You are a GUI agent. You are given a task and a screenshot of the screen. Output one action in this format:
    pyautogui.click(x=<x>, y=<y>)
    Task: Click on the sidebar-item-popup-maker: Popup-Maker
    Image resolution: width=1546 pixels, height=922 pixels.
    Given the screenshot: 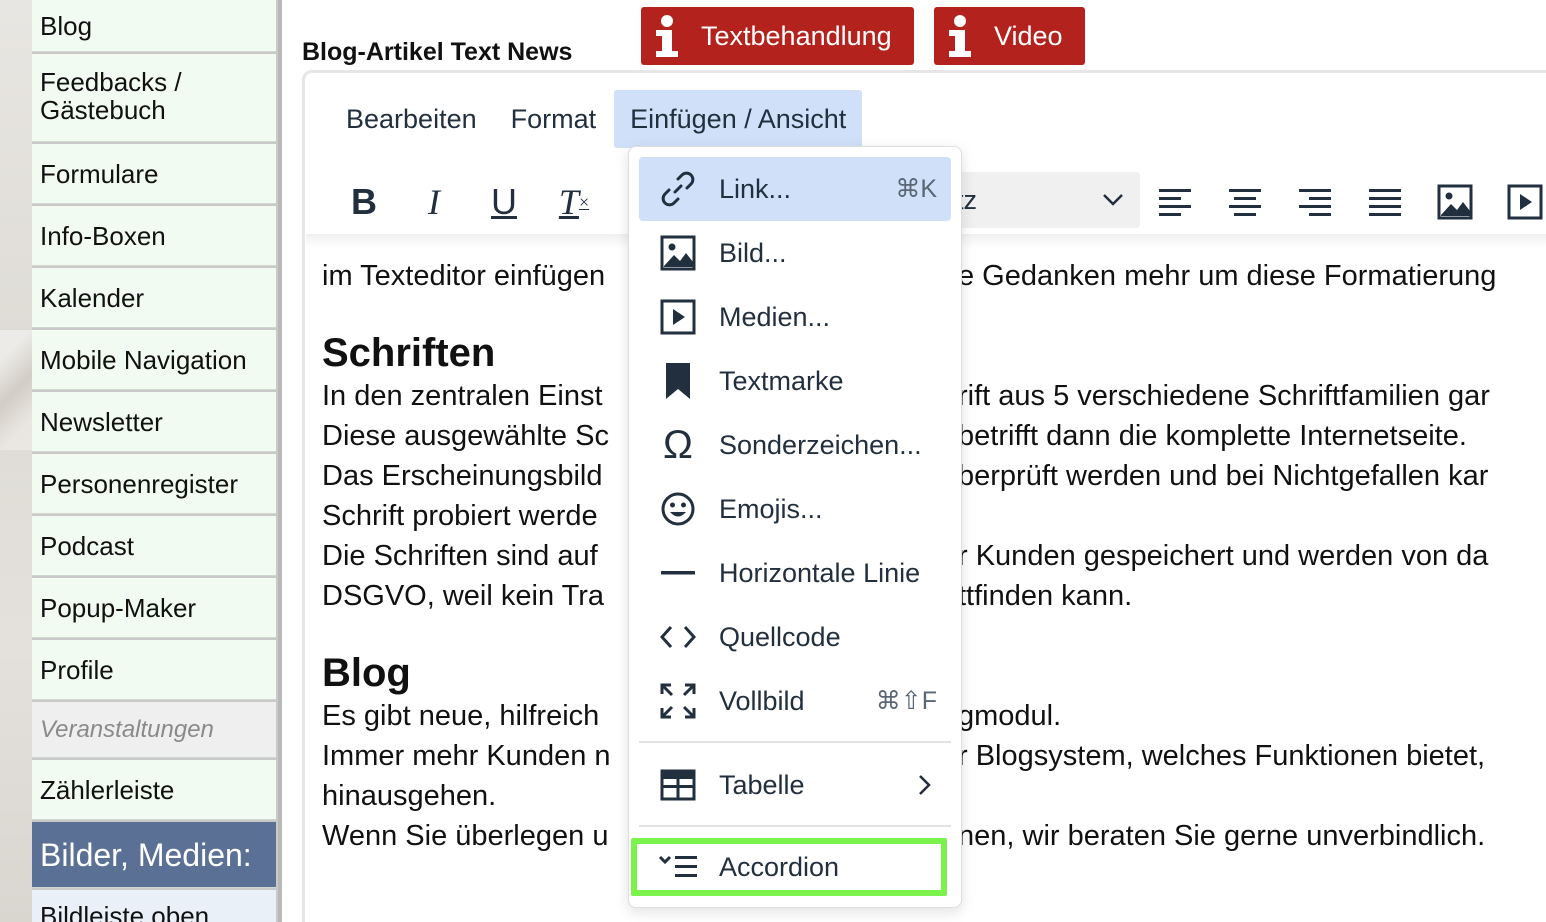 What is the action you would take?
    pyautogui.click(x=154, y=608)
    